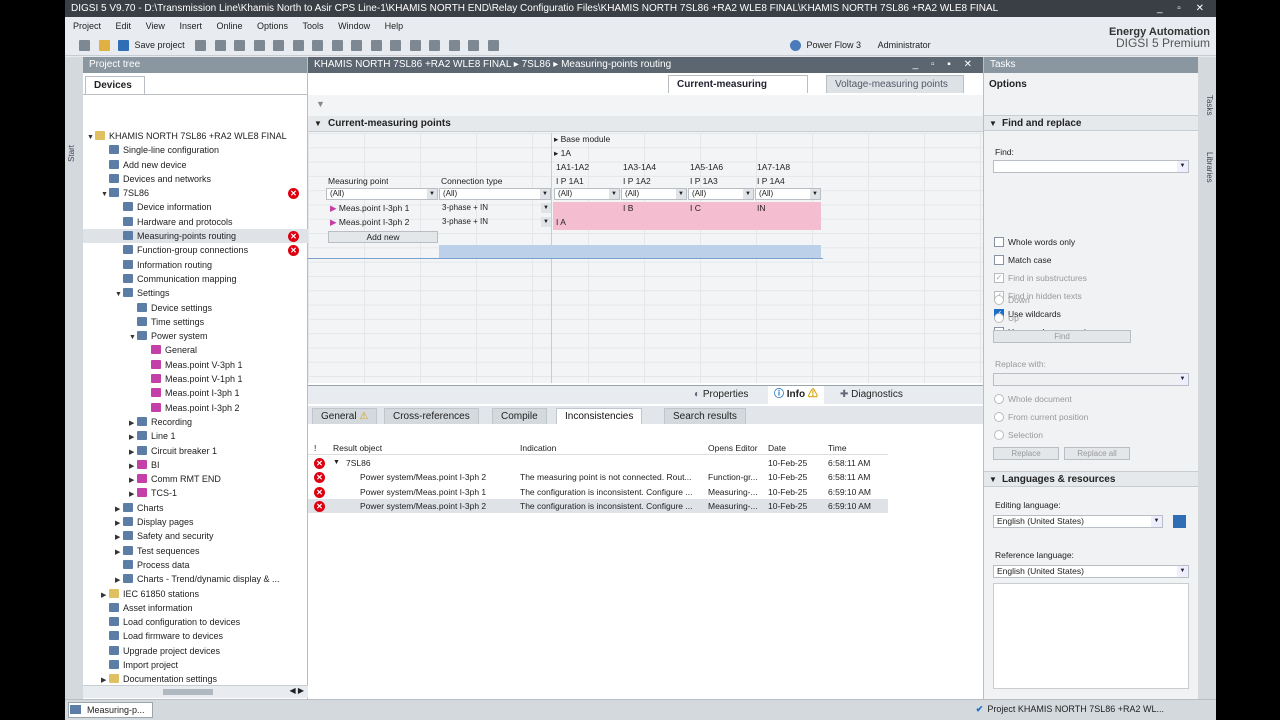 The width and height of the screenshot is (1280, 720). What do you see at coordinates (87, 26) in the screenshot?
I see `menu-project: Project` at bounding box center [87, 26].